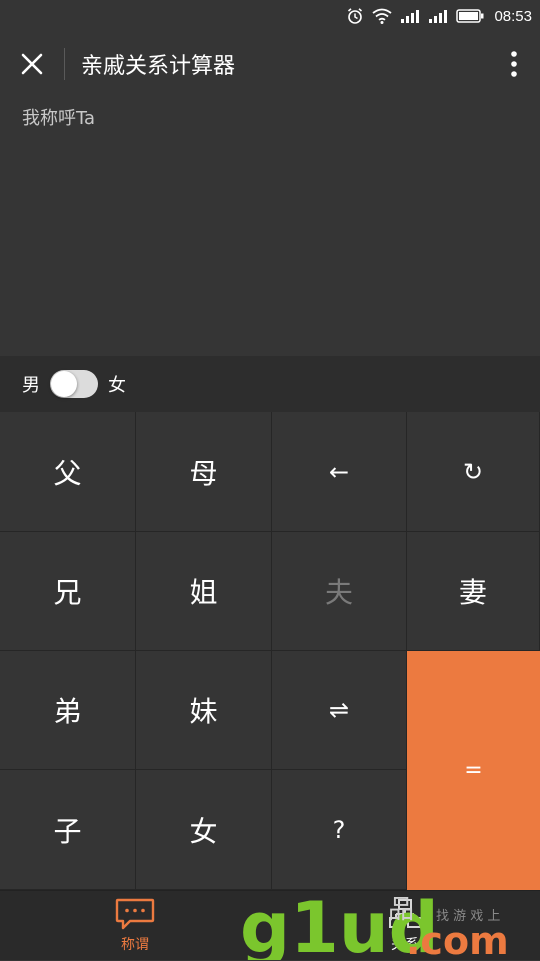 This screenshot has height=961, width=540. Describe the element at coordinates (513, 16) in the screenshot. I see `status-time: 08:53` at that location.